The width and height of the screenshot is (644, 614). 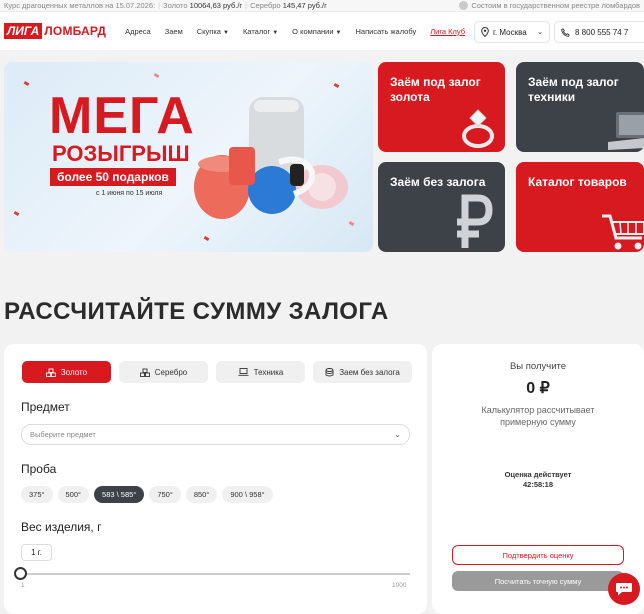 What do you see at coordinates (50, 372) in the screenshot?
I see `gold-bars-icon` at bounding box center [50, 372].